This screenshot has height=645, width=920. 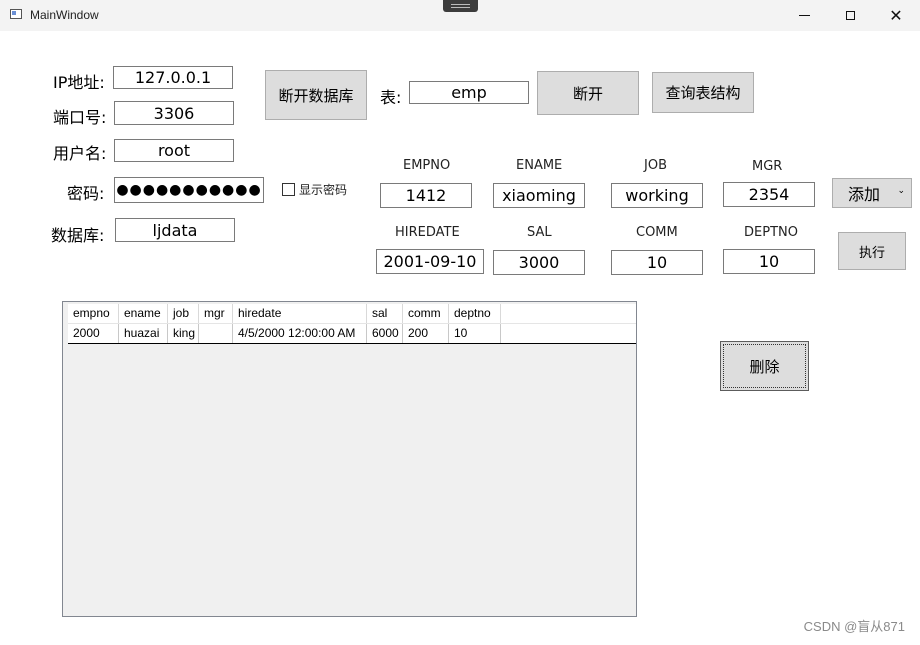 I want to click on delete-button: 删除, so click(x=764, y=366).